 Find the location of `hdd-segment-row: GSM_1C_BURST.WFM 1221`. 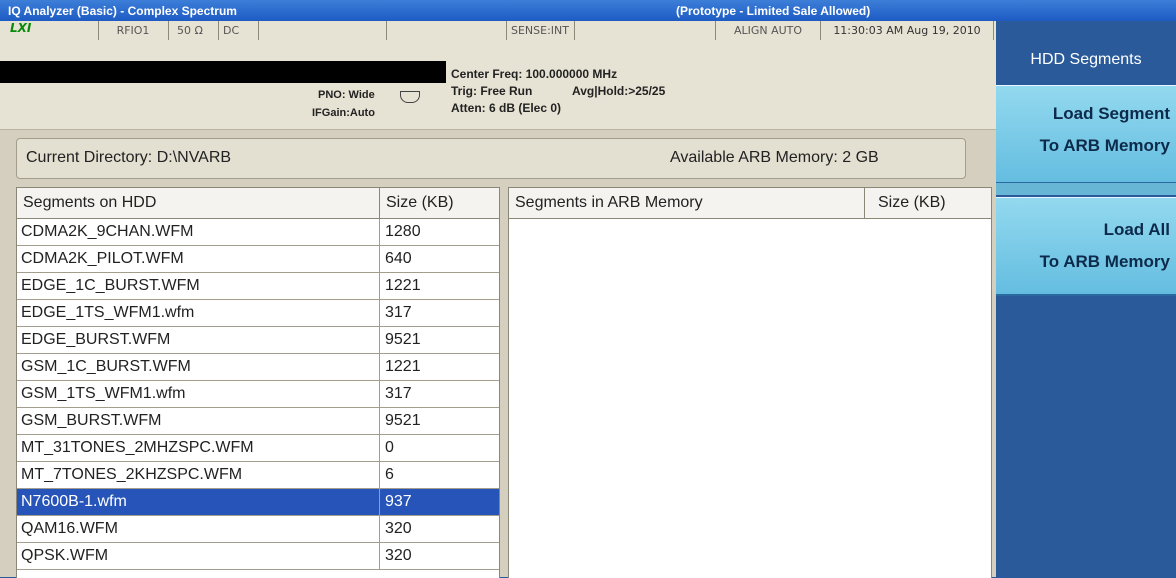

hdd-segment-row: GSM_1C_BURST.WFM 1221 is located at coordinates (258, 367).